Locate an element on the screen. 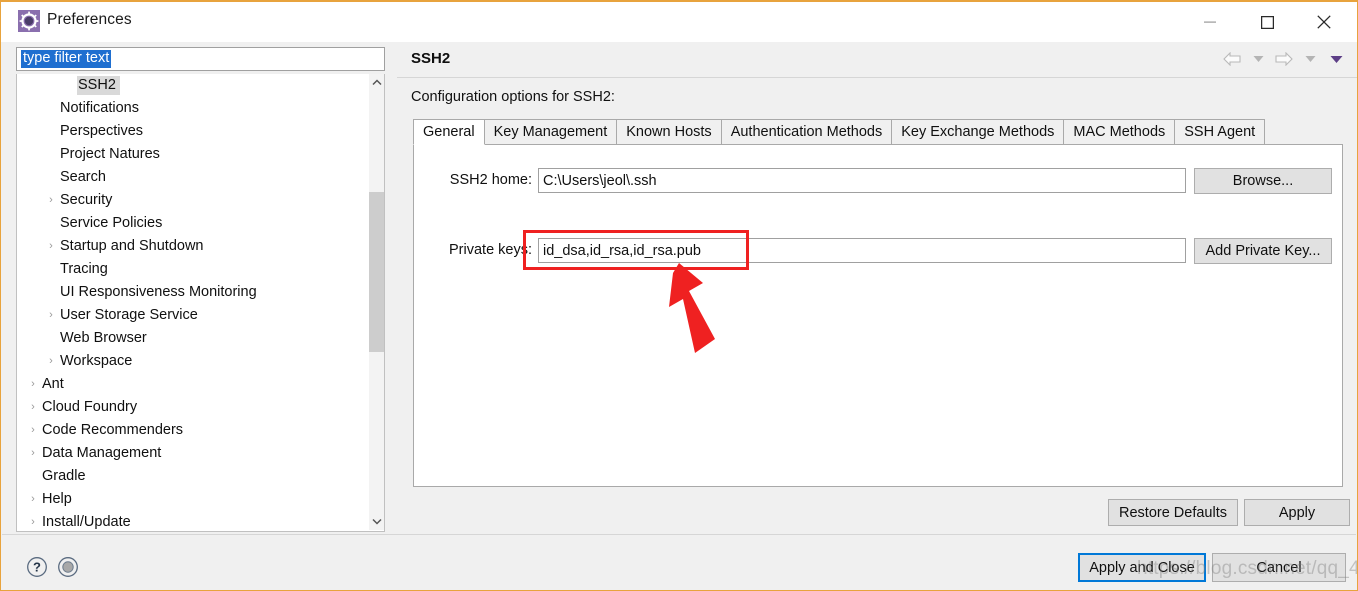 The image size is (1358, 591). tab-ssh-agent: SSH Agent is located at coordinates (1220, 132).